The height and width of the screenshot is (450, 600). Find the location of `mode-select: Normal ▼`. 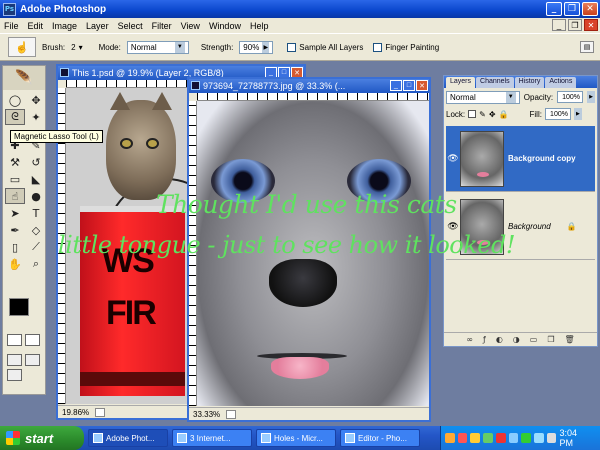

mode-select: Normal ▼ is located at coordinates (157, 47).